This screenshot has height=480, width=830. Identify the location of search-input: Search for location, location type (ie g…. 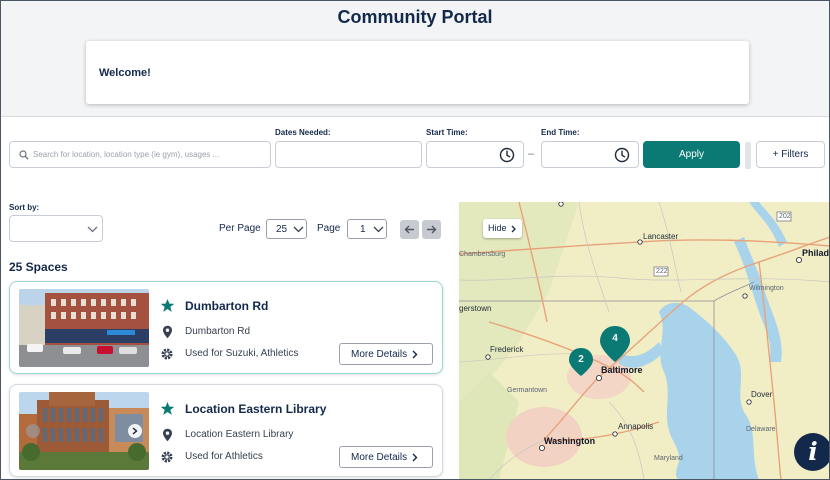
(140, 154).